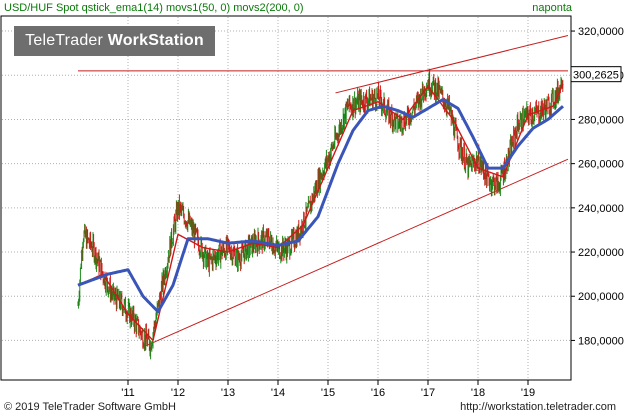  Describe the element at coordinates (378, 393) in the screenshot. I see `x-tick-label: '16` at that location.